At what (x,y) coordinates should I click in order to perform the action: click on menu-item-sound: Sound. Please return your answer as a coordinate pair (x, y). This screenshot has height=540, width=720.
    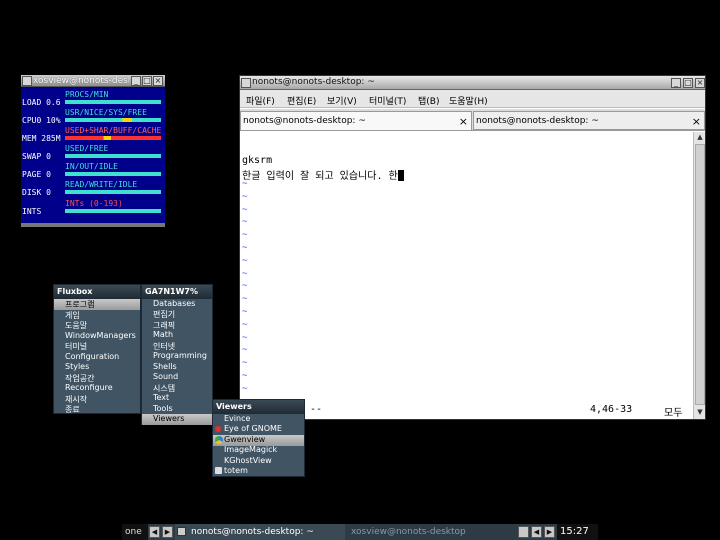
    Looking at the image, I should click on (177, 377).